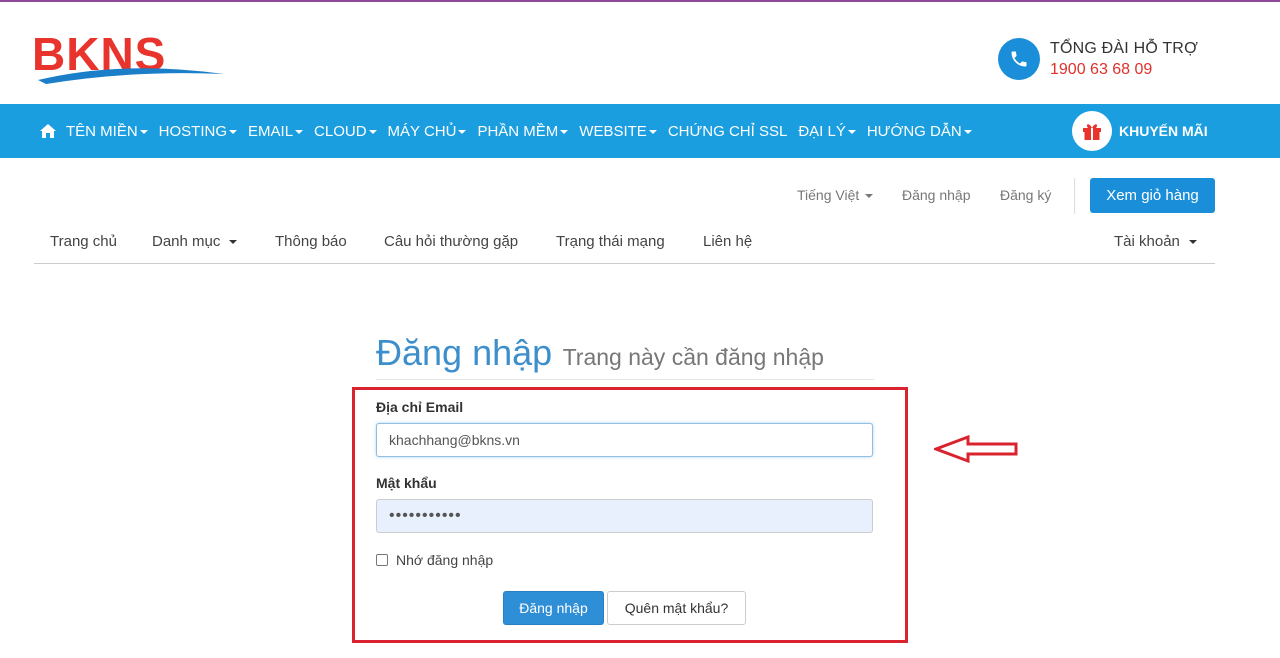 This screenshot has height=658, width=1280. I want to click on support-phone-number: 1900 63 68 09, so click(1124, 70).